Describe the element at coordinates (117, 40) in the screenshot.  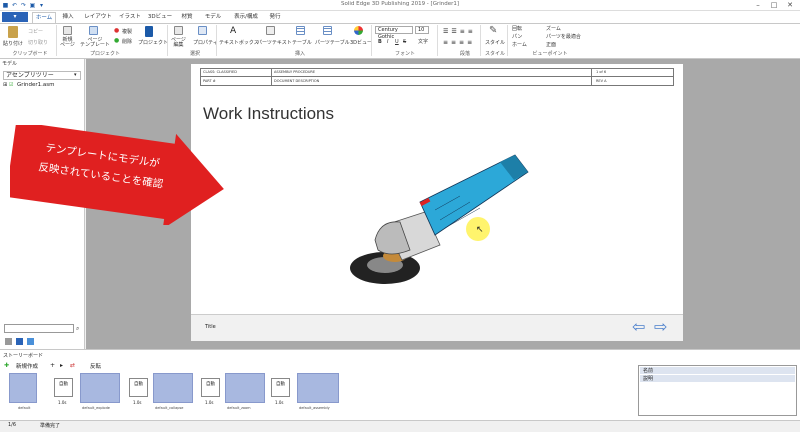
I see `delete-icon: ●` at that location.